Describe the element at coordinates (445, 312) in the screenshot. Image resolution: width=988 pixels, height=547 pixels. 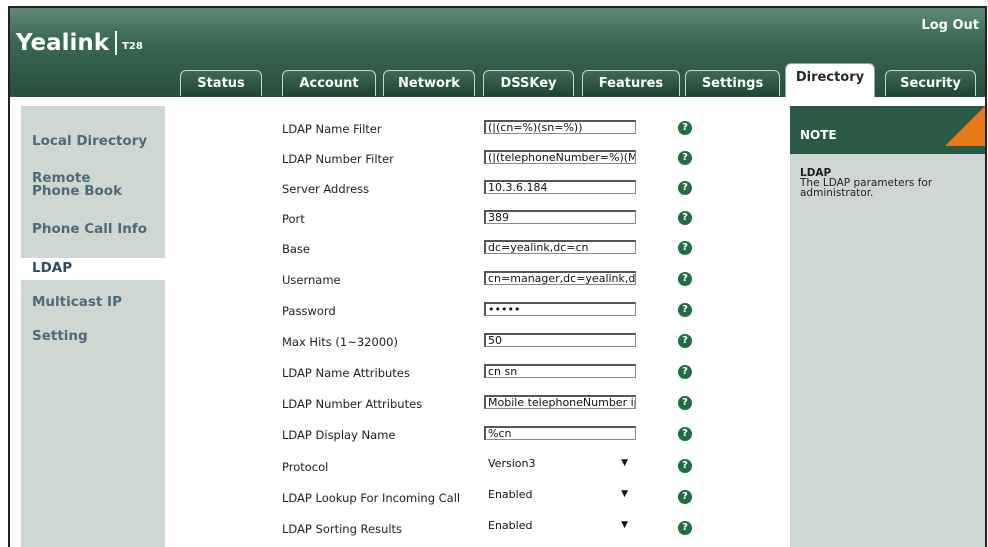
I see `form-row-password: Password ••••• ?` at that location.